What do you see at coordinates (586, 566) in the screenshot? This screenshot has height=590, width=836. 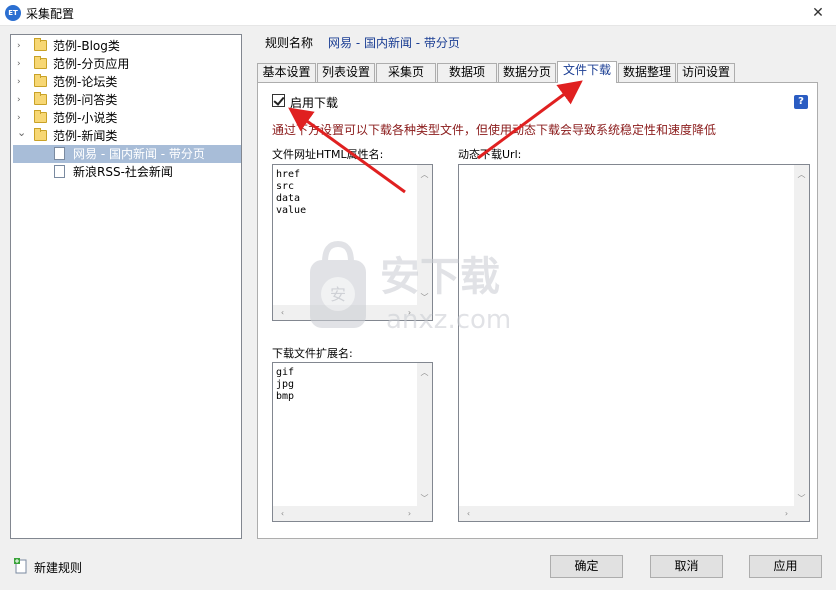 I see `ok-button: 确定` at bounding box center [586, 566].